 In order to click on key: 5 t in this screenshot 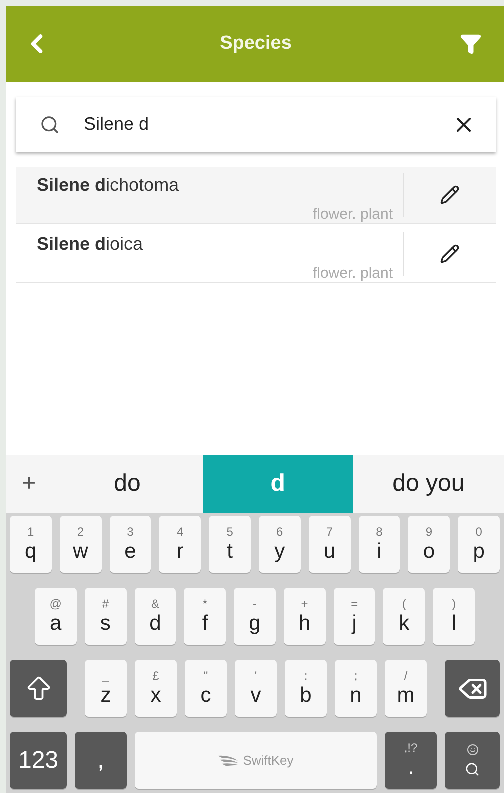, I will do `click(230, 544)`.